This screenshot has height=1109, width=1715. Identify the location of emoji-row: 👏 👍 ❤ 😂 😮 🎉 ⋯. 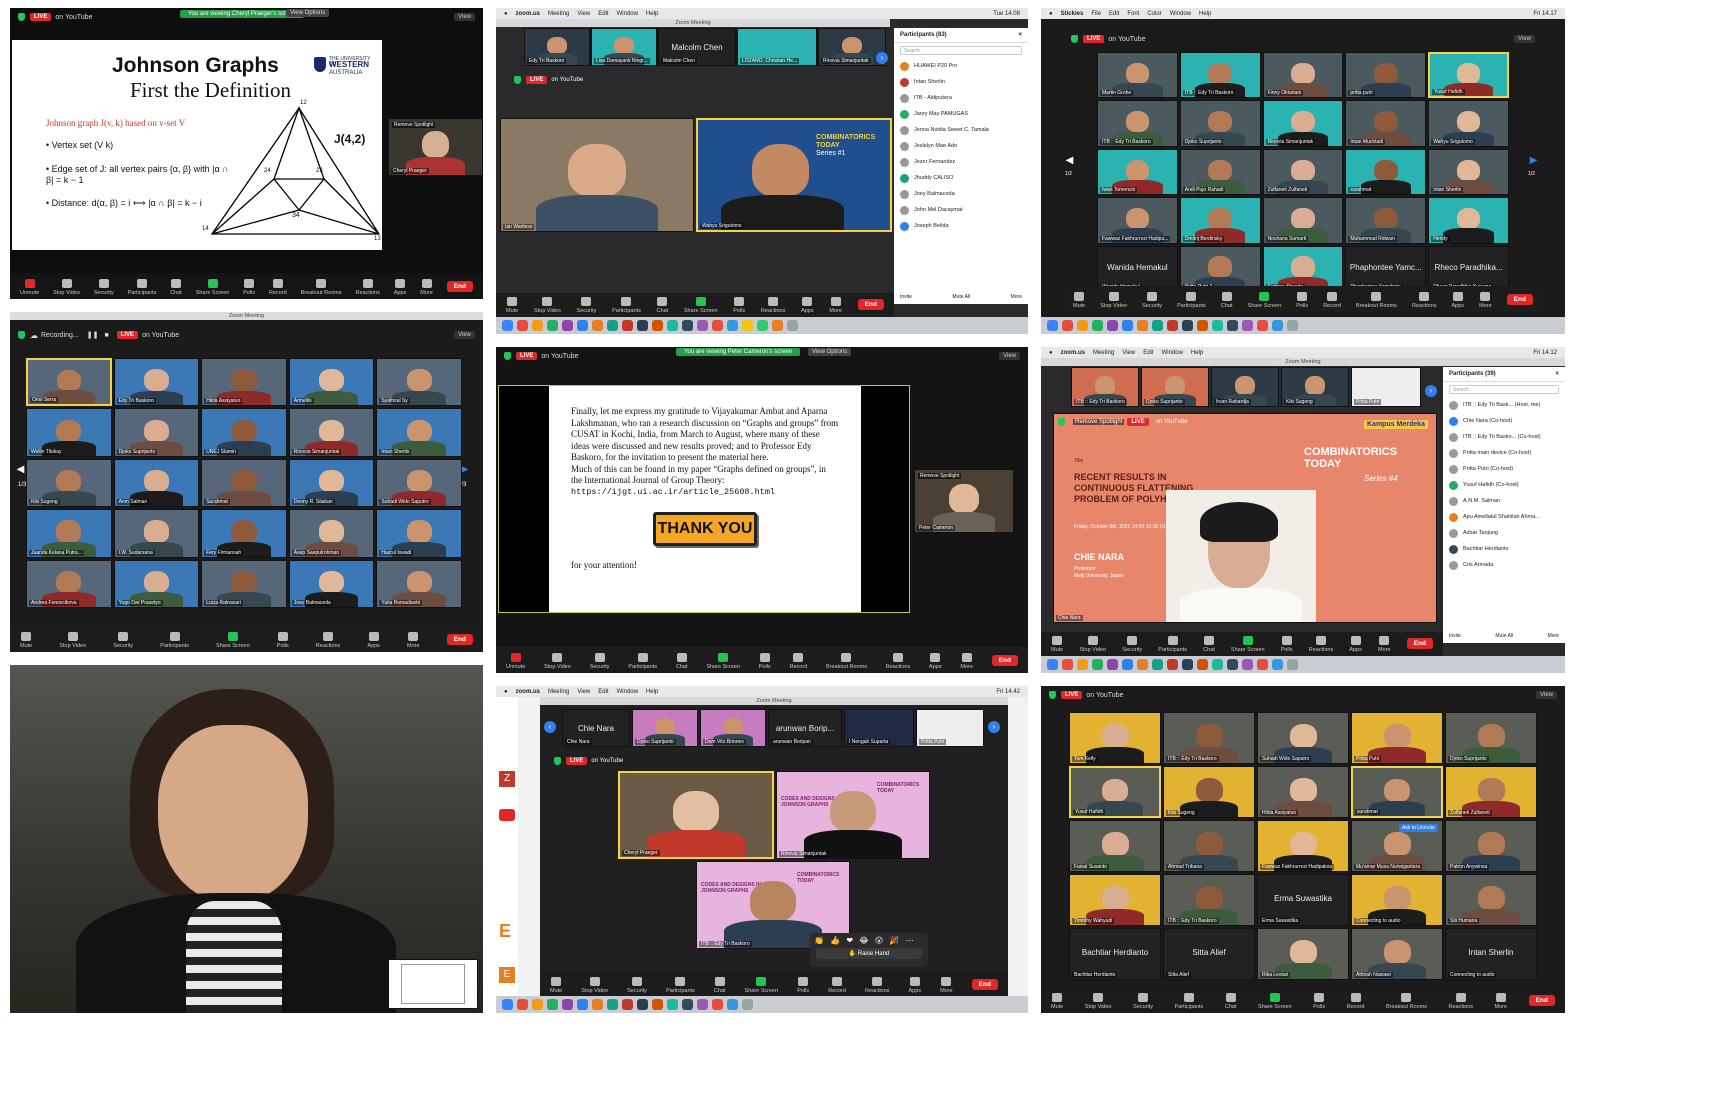
(869, 940).